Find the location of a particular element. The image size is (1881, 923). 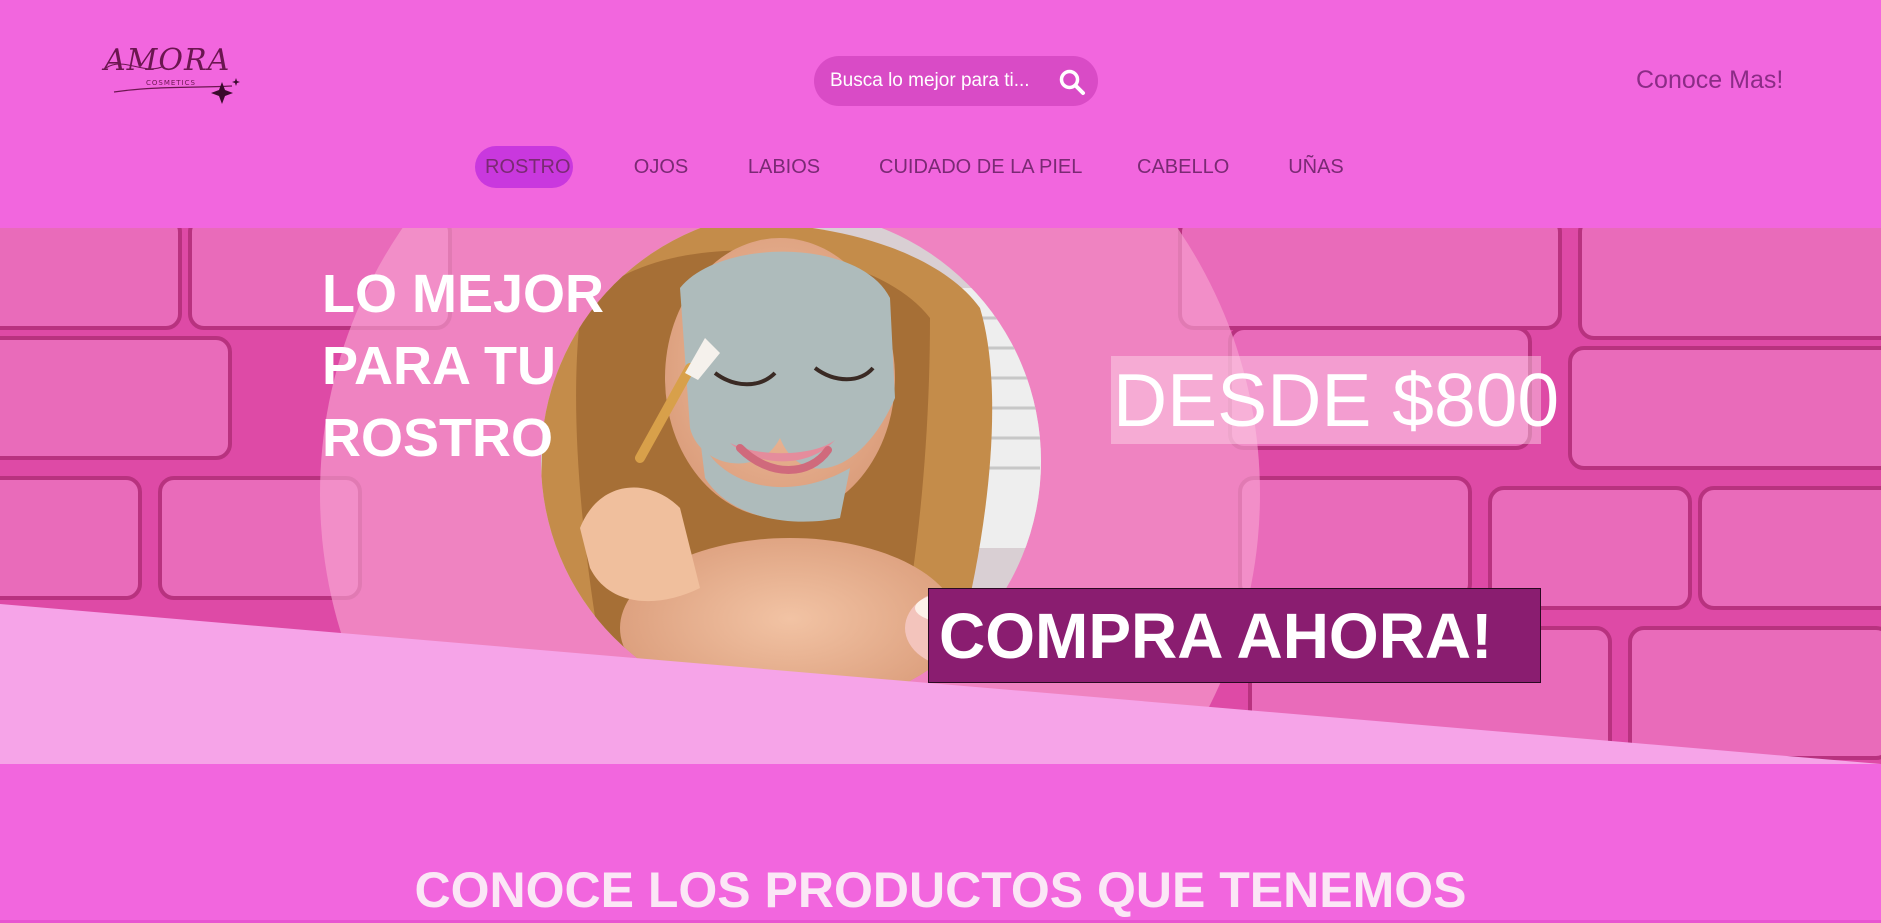

nav-item-cuidado-piel: CUIDADO DE LA PIEL is located at coordinates (980, 167).